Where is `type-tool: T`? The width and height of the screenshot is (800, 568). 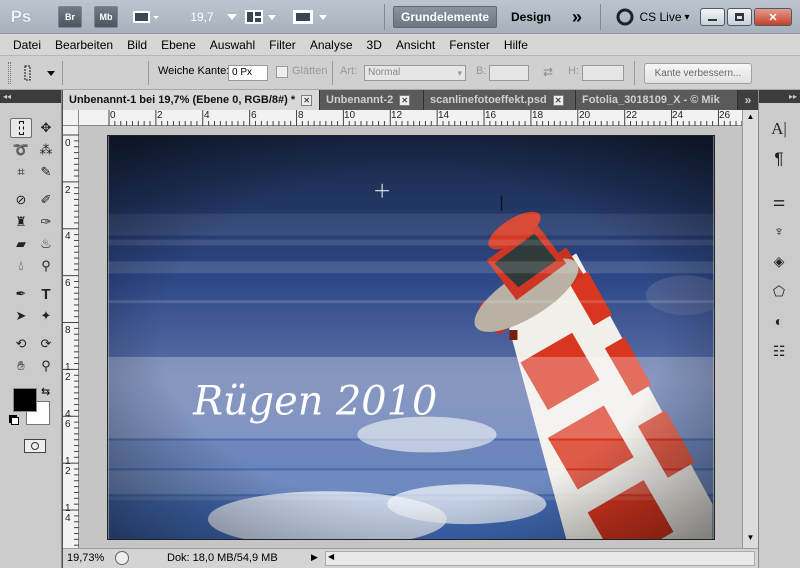 type-tool: T is located at coordinates (46, 294).